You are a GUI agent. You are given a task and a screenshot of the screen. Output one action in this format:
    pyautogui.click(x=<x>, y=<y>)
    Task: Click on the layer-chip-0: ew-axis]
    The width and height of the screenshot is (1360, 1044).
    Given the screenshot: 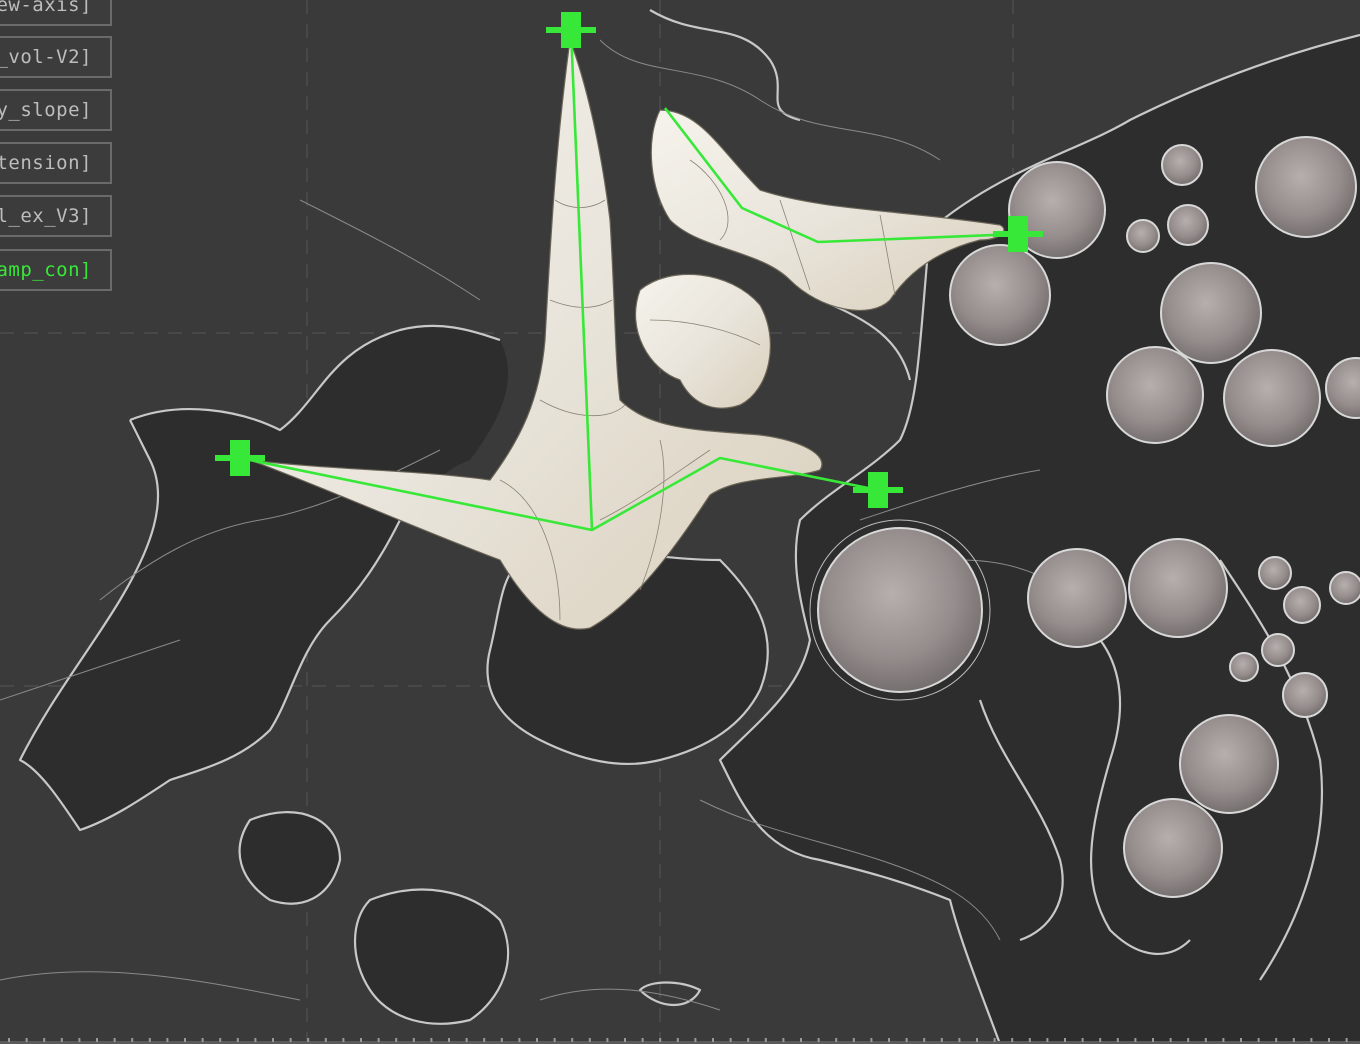 What is the action you would take?
    pyautogui.click(x=56, y=13)
    